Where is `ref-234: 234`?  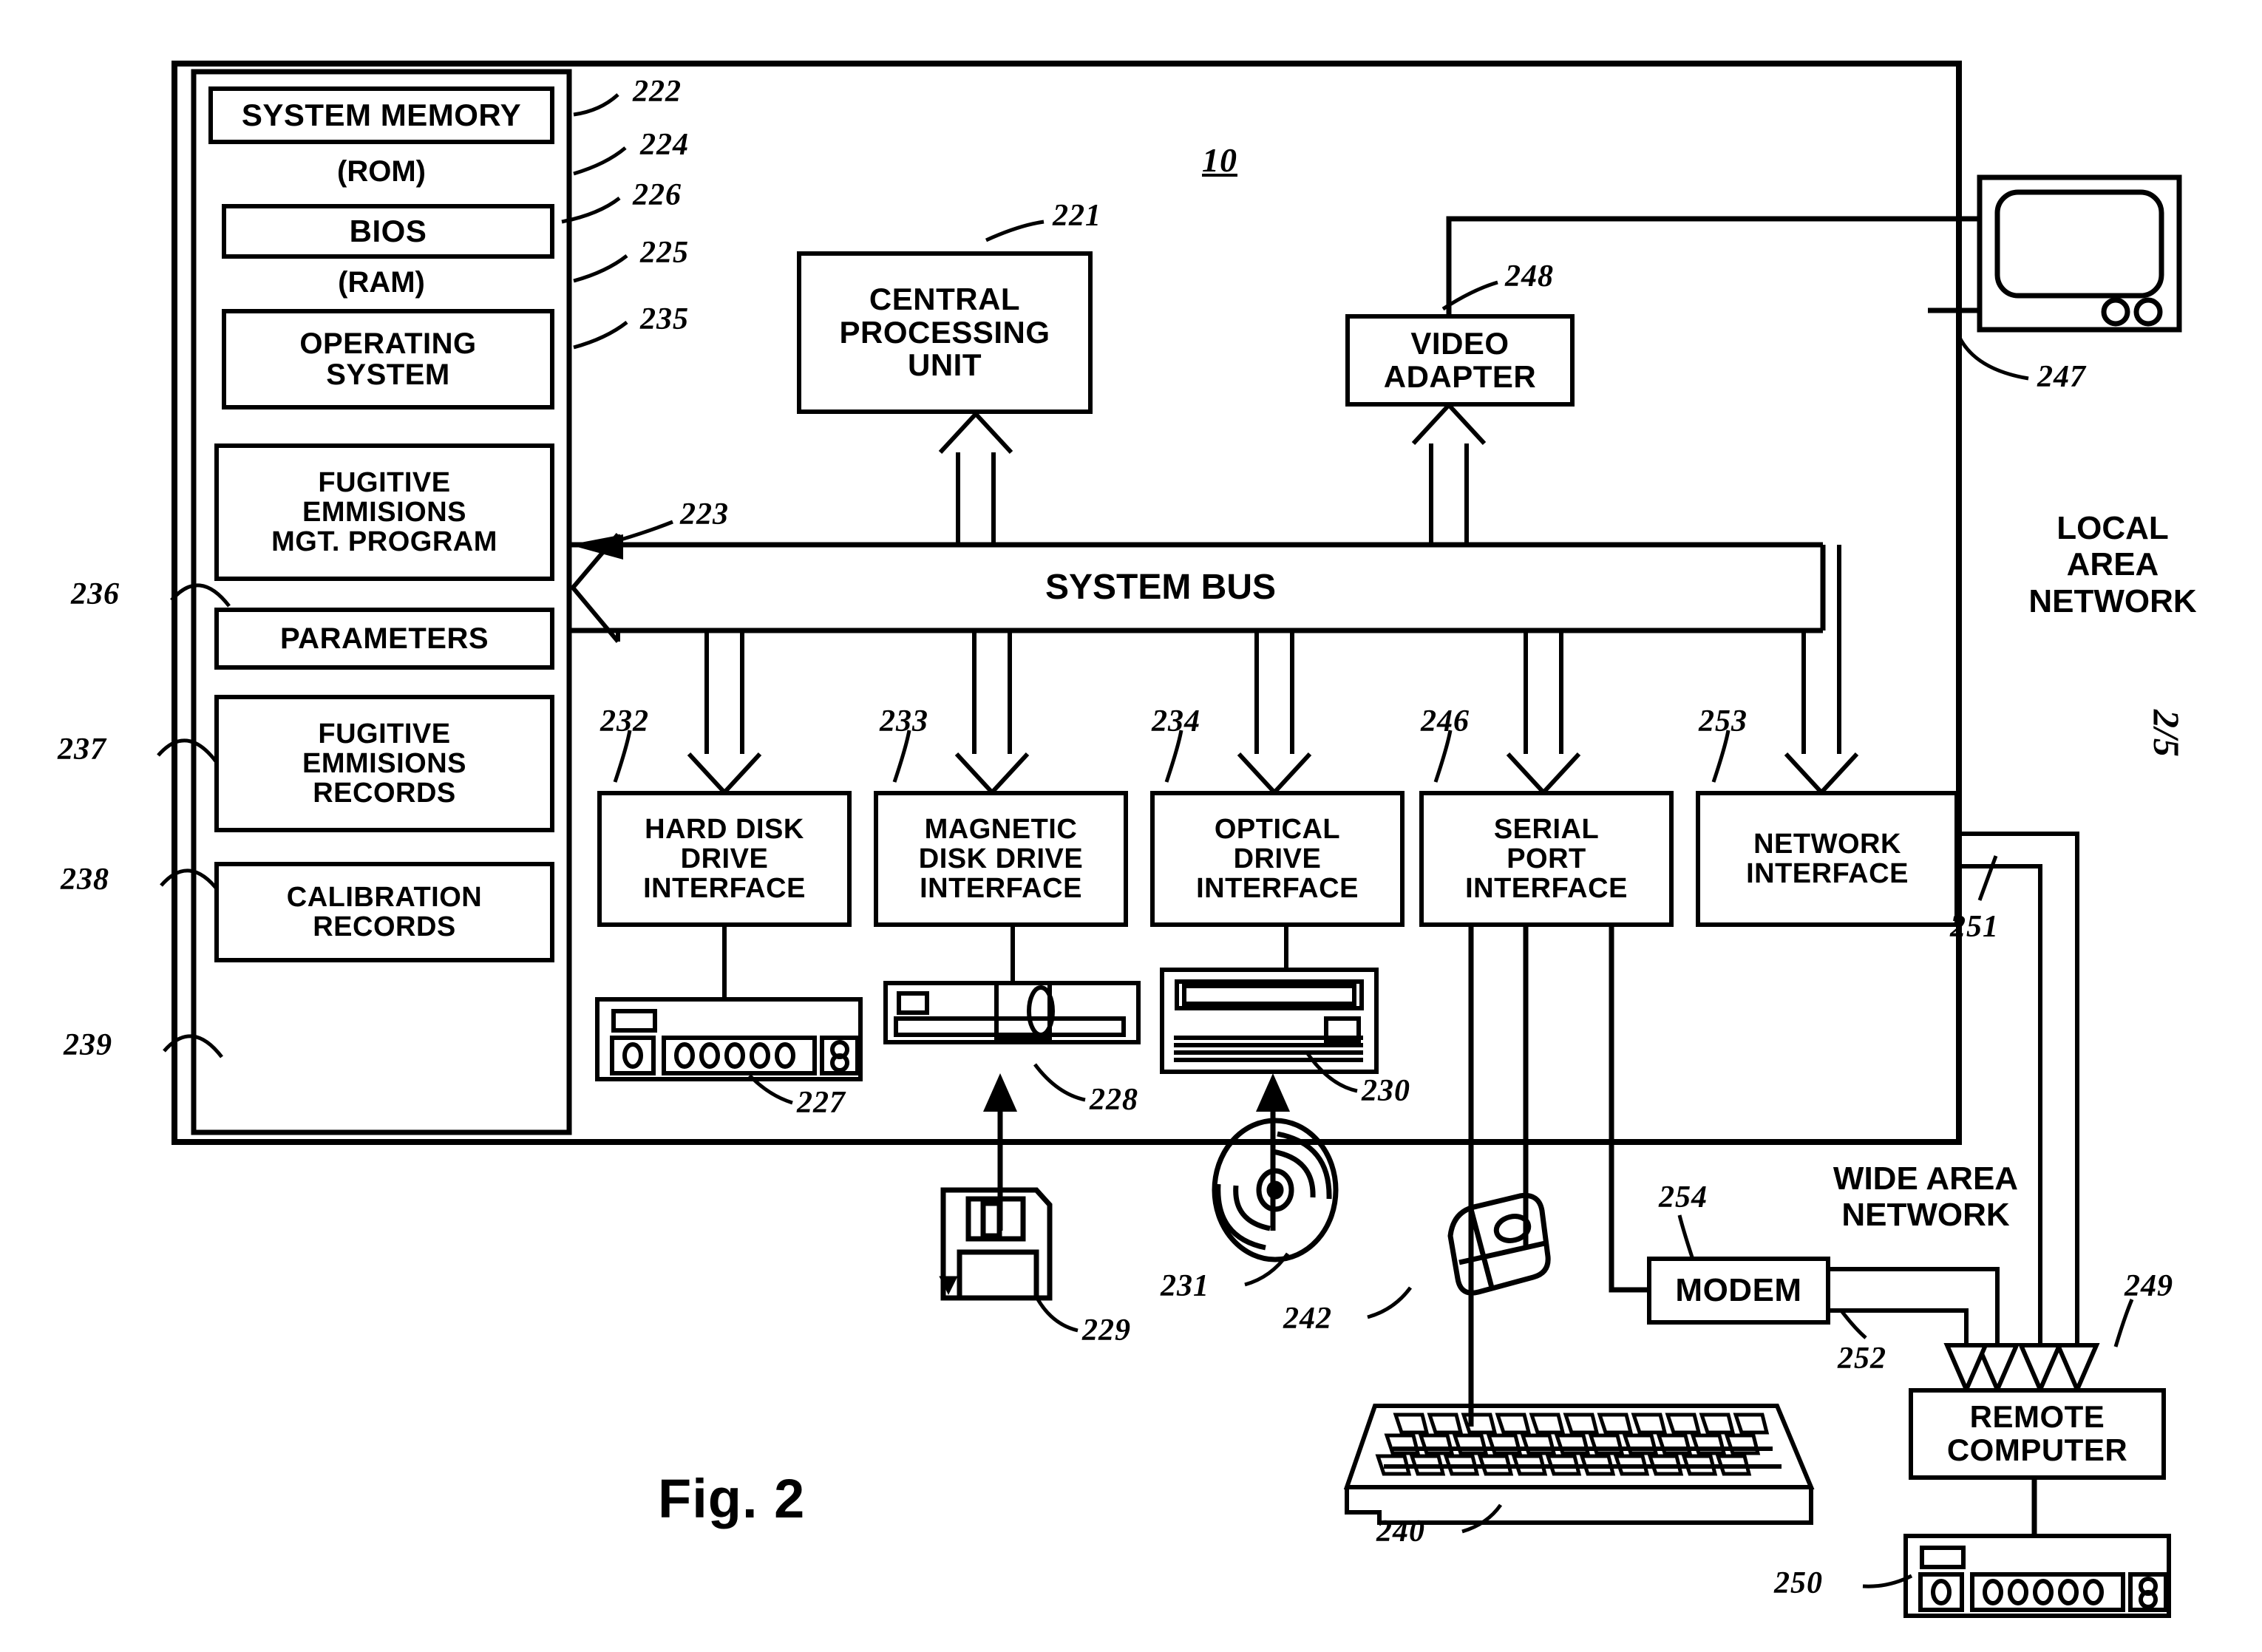 ref-234: 234 is located at coordinates (1176, 721).